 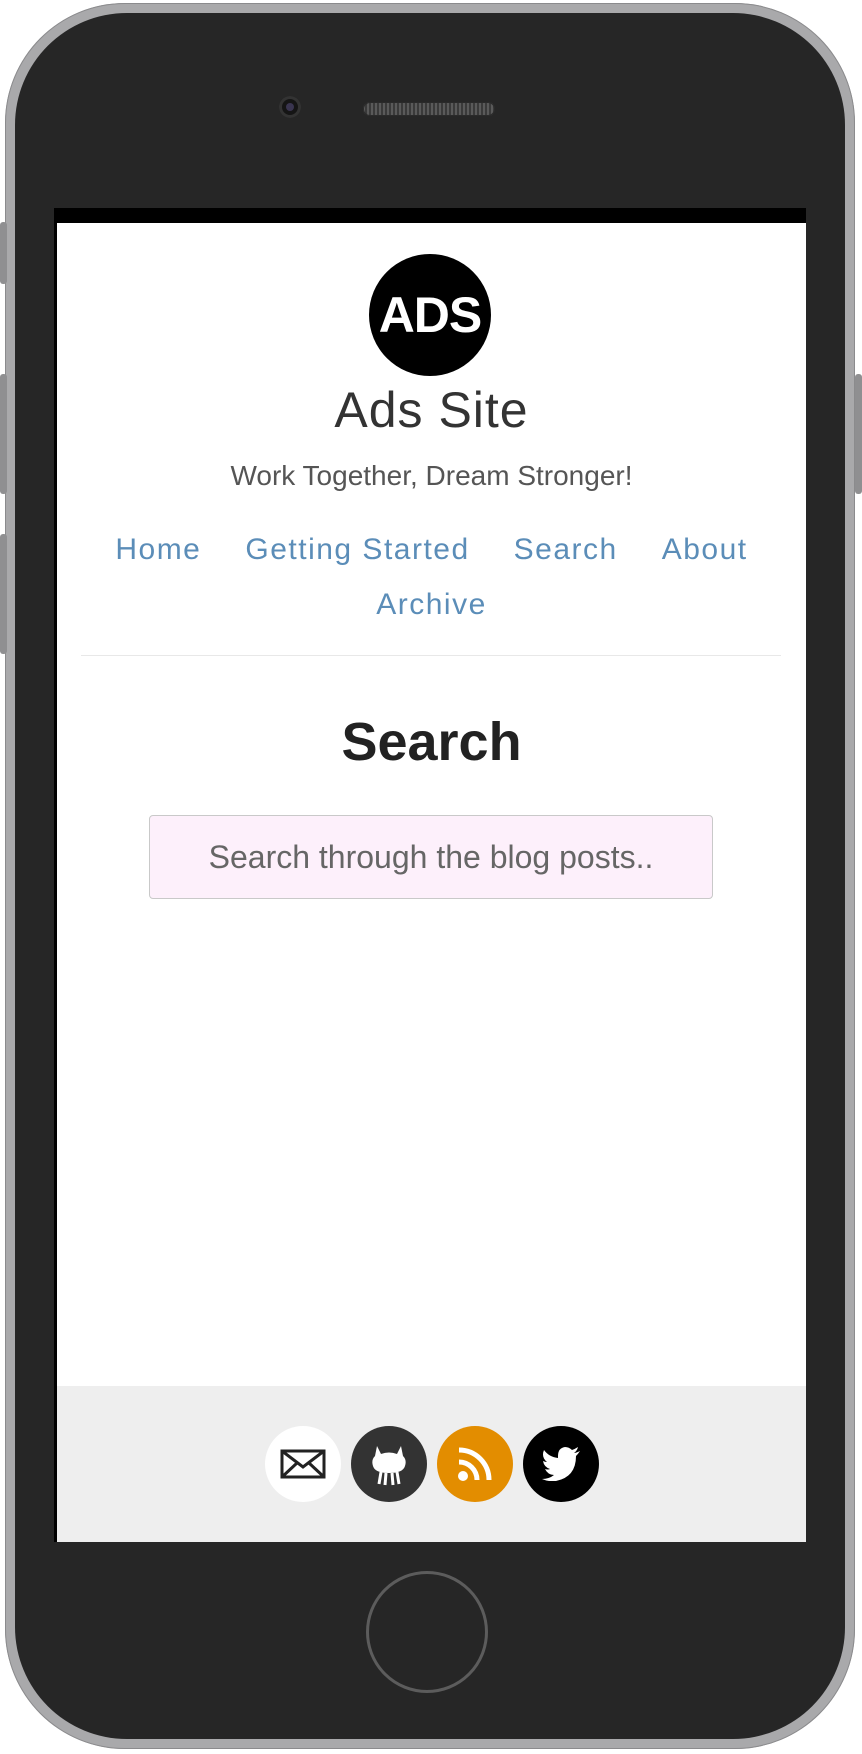 I want to click on volume-down-button, so click(x=3, y=594).